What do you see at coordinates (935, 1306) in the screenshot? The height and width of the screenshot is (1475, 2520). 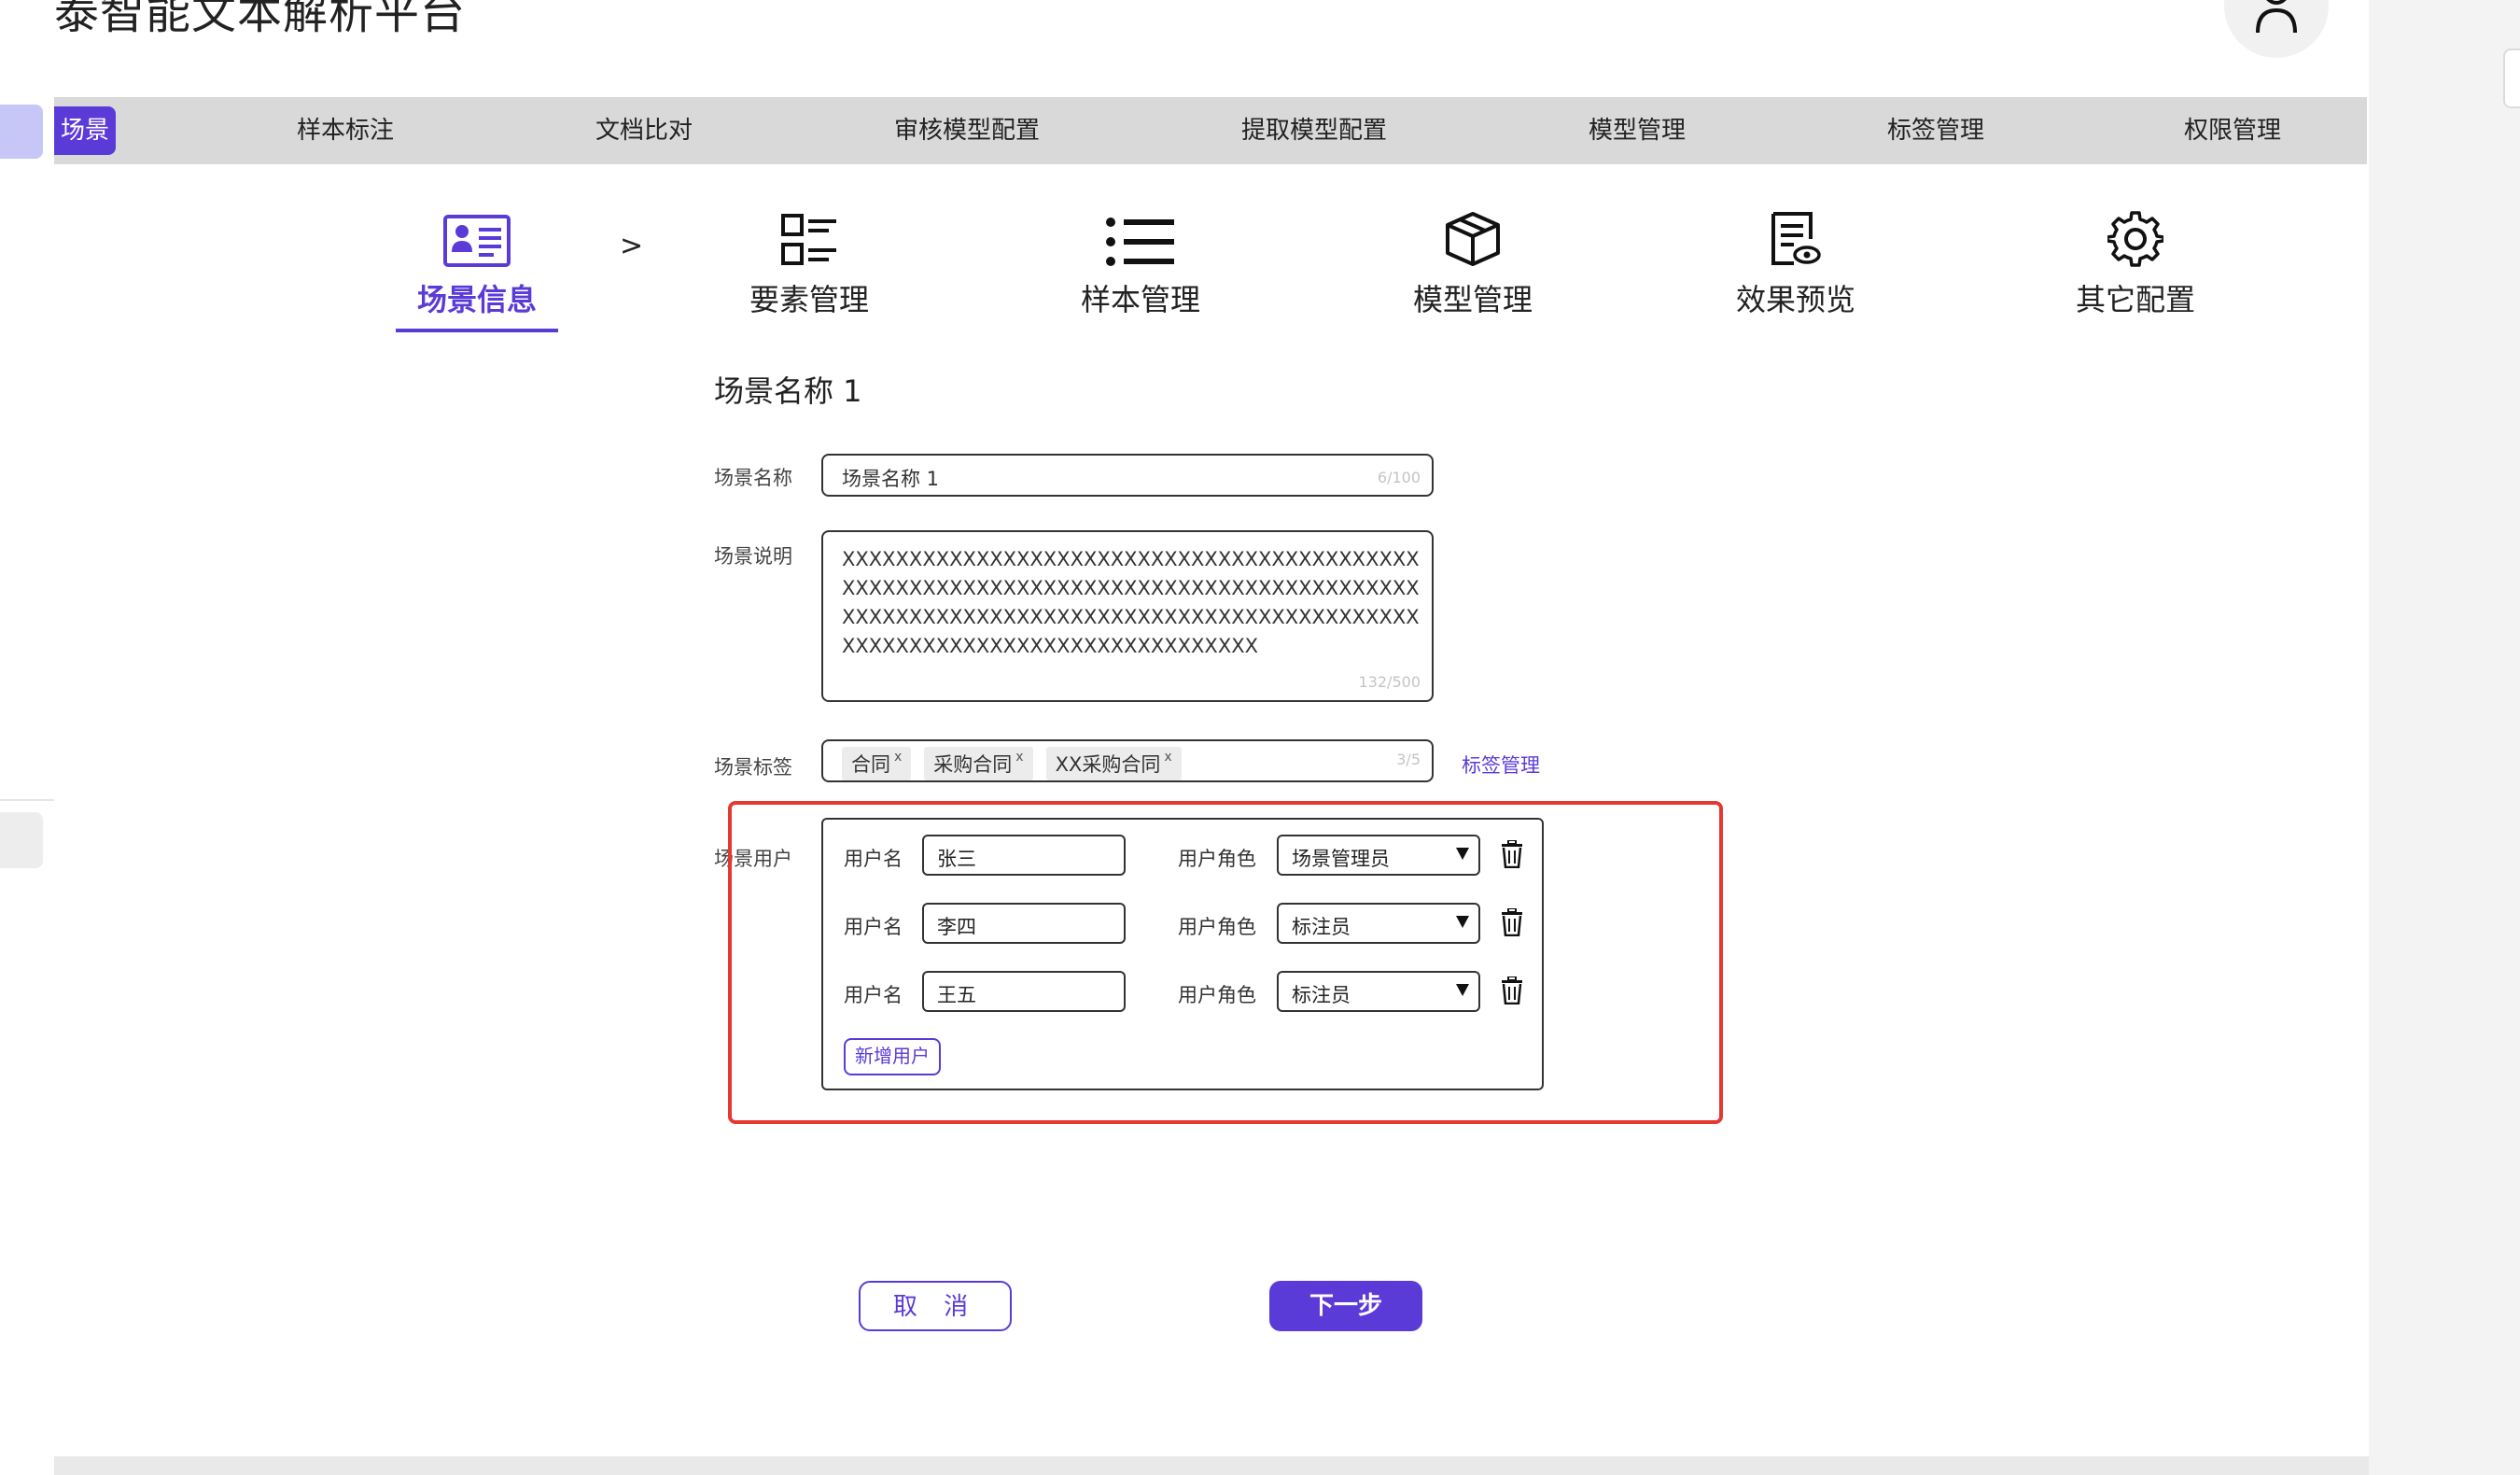 I see `cancel-button: 取 消` at bounding box center [935, 1306].